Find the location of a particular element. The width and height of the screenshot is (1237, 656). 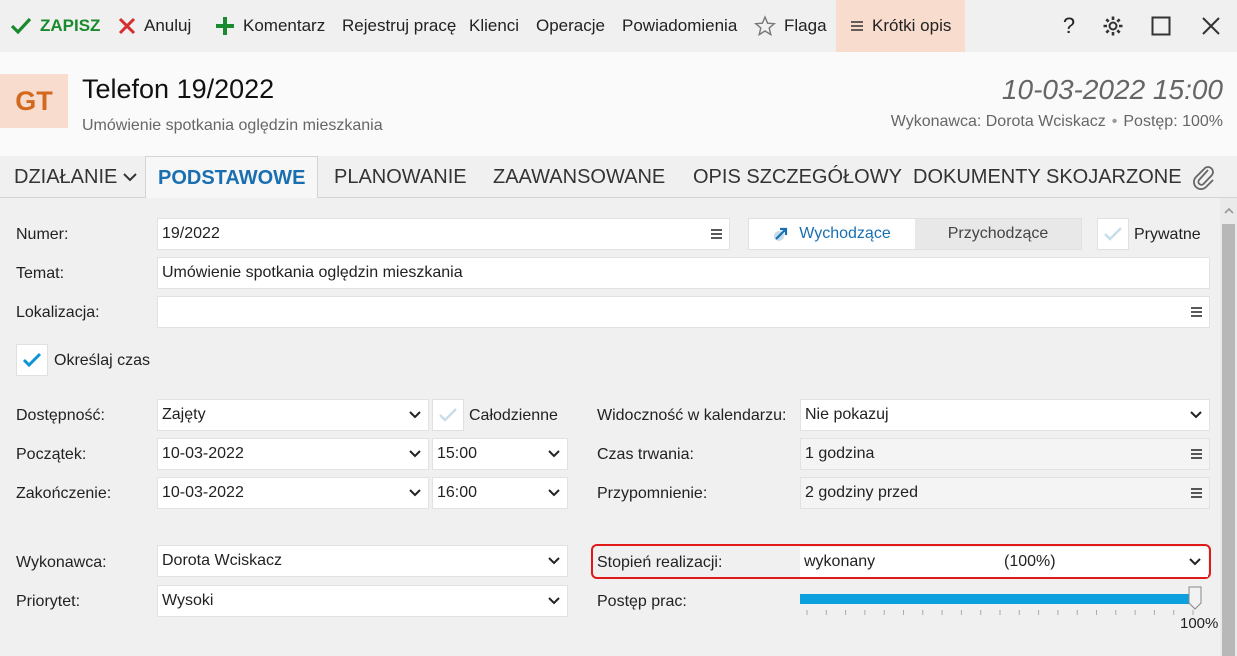

direction-incoming-option: Przychodzące is located at coordinates (998, 234).